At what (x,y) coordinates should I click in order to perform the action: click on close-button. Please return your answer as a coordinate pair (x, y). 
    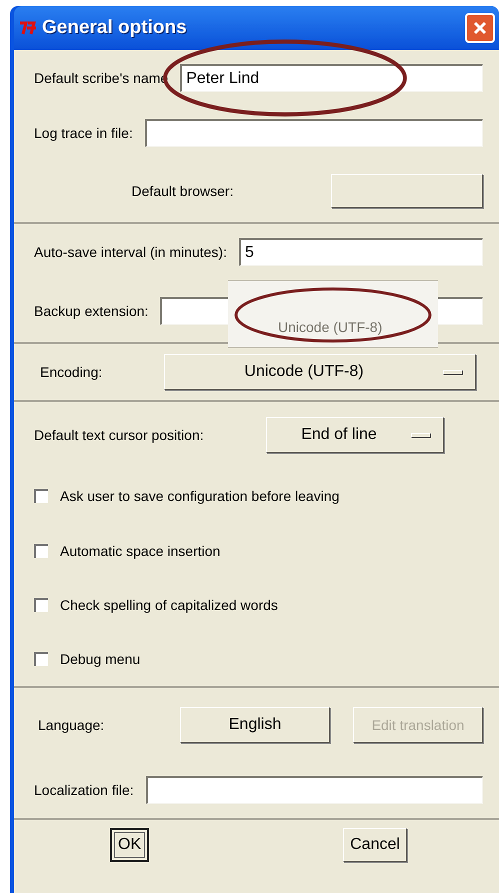
    Looking at the image, I should click on (480, 28).